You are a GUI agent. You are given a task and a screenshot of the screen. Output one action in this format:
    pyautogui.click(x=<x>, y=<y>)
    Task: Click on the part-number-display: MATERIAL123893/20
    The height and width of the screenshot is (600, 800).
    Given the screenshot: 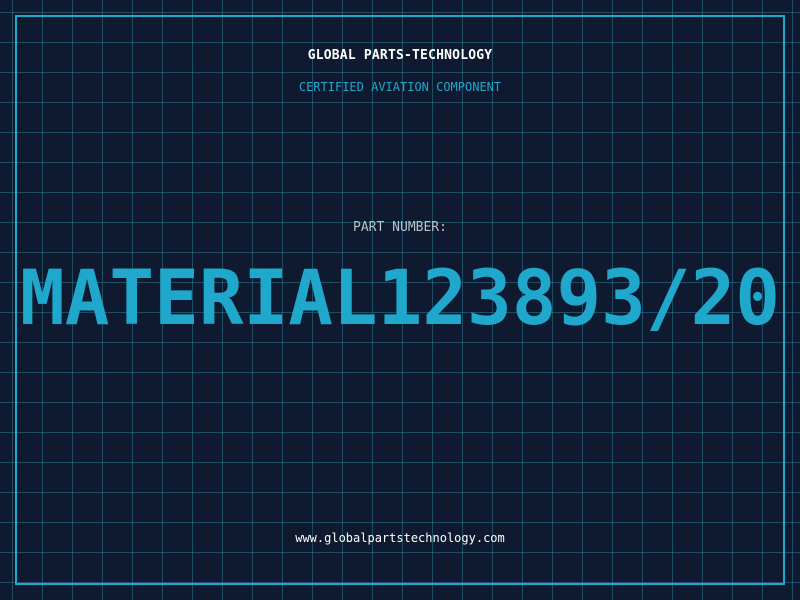 What is the action you would take?
    pyautogui.click(x=400, y=298)
    